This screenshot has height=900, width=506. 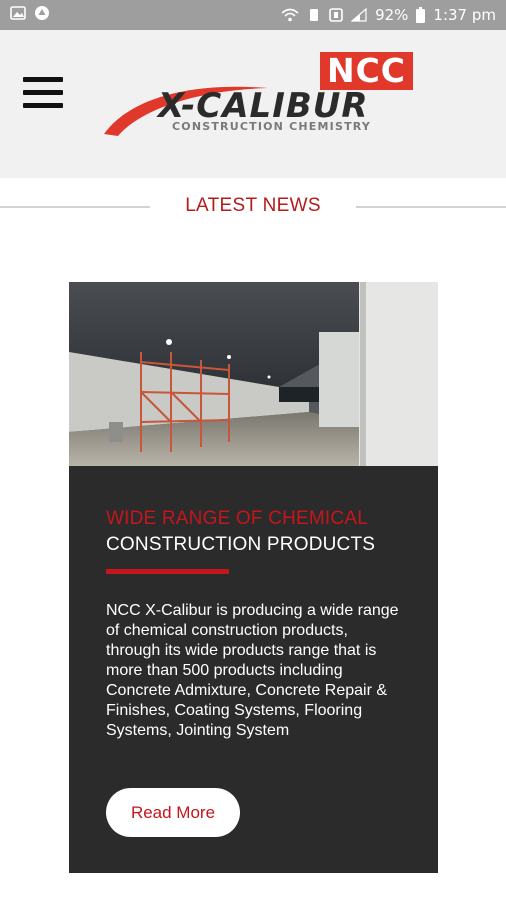 I want to click on section-title: LATEST NEWS, so click(x=253, y=205).